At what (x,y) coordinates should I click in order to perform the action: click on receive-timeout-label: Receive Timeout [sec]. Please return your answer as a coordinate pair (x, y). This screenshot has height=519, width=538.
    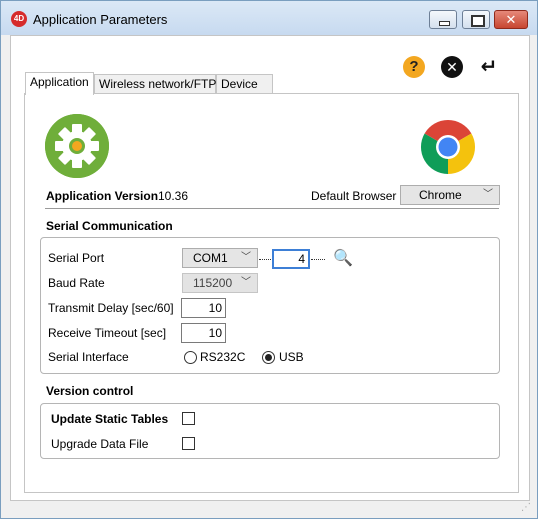
    Looking at the image, I should click on (107, 333).